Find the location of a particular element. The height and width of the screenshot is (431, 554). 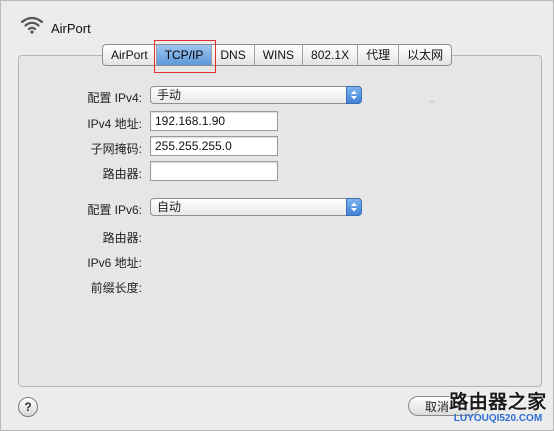

configure-ipv6-label: 配置 IPv6: is located at coordinates (114, 210).